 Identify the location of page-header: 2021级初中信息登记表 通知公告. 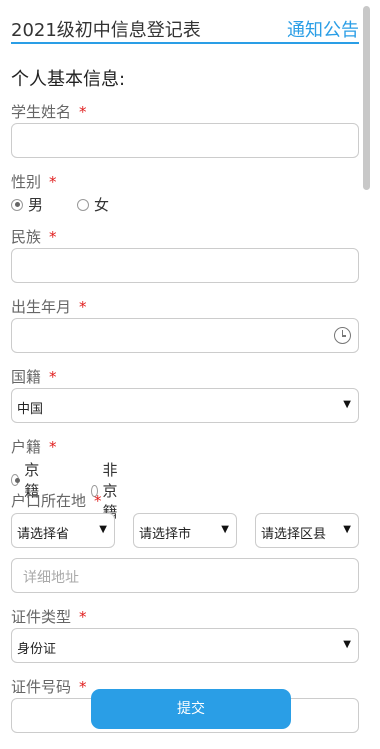
(185, 26).